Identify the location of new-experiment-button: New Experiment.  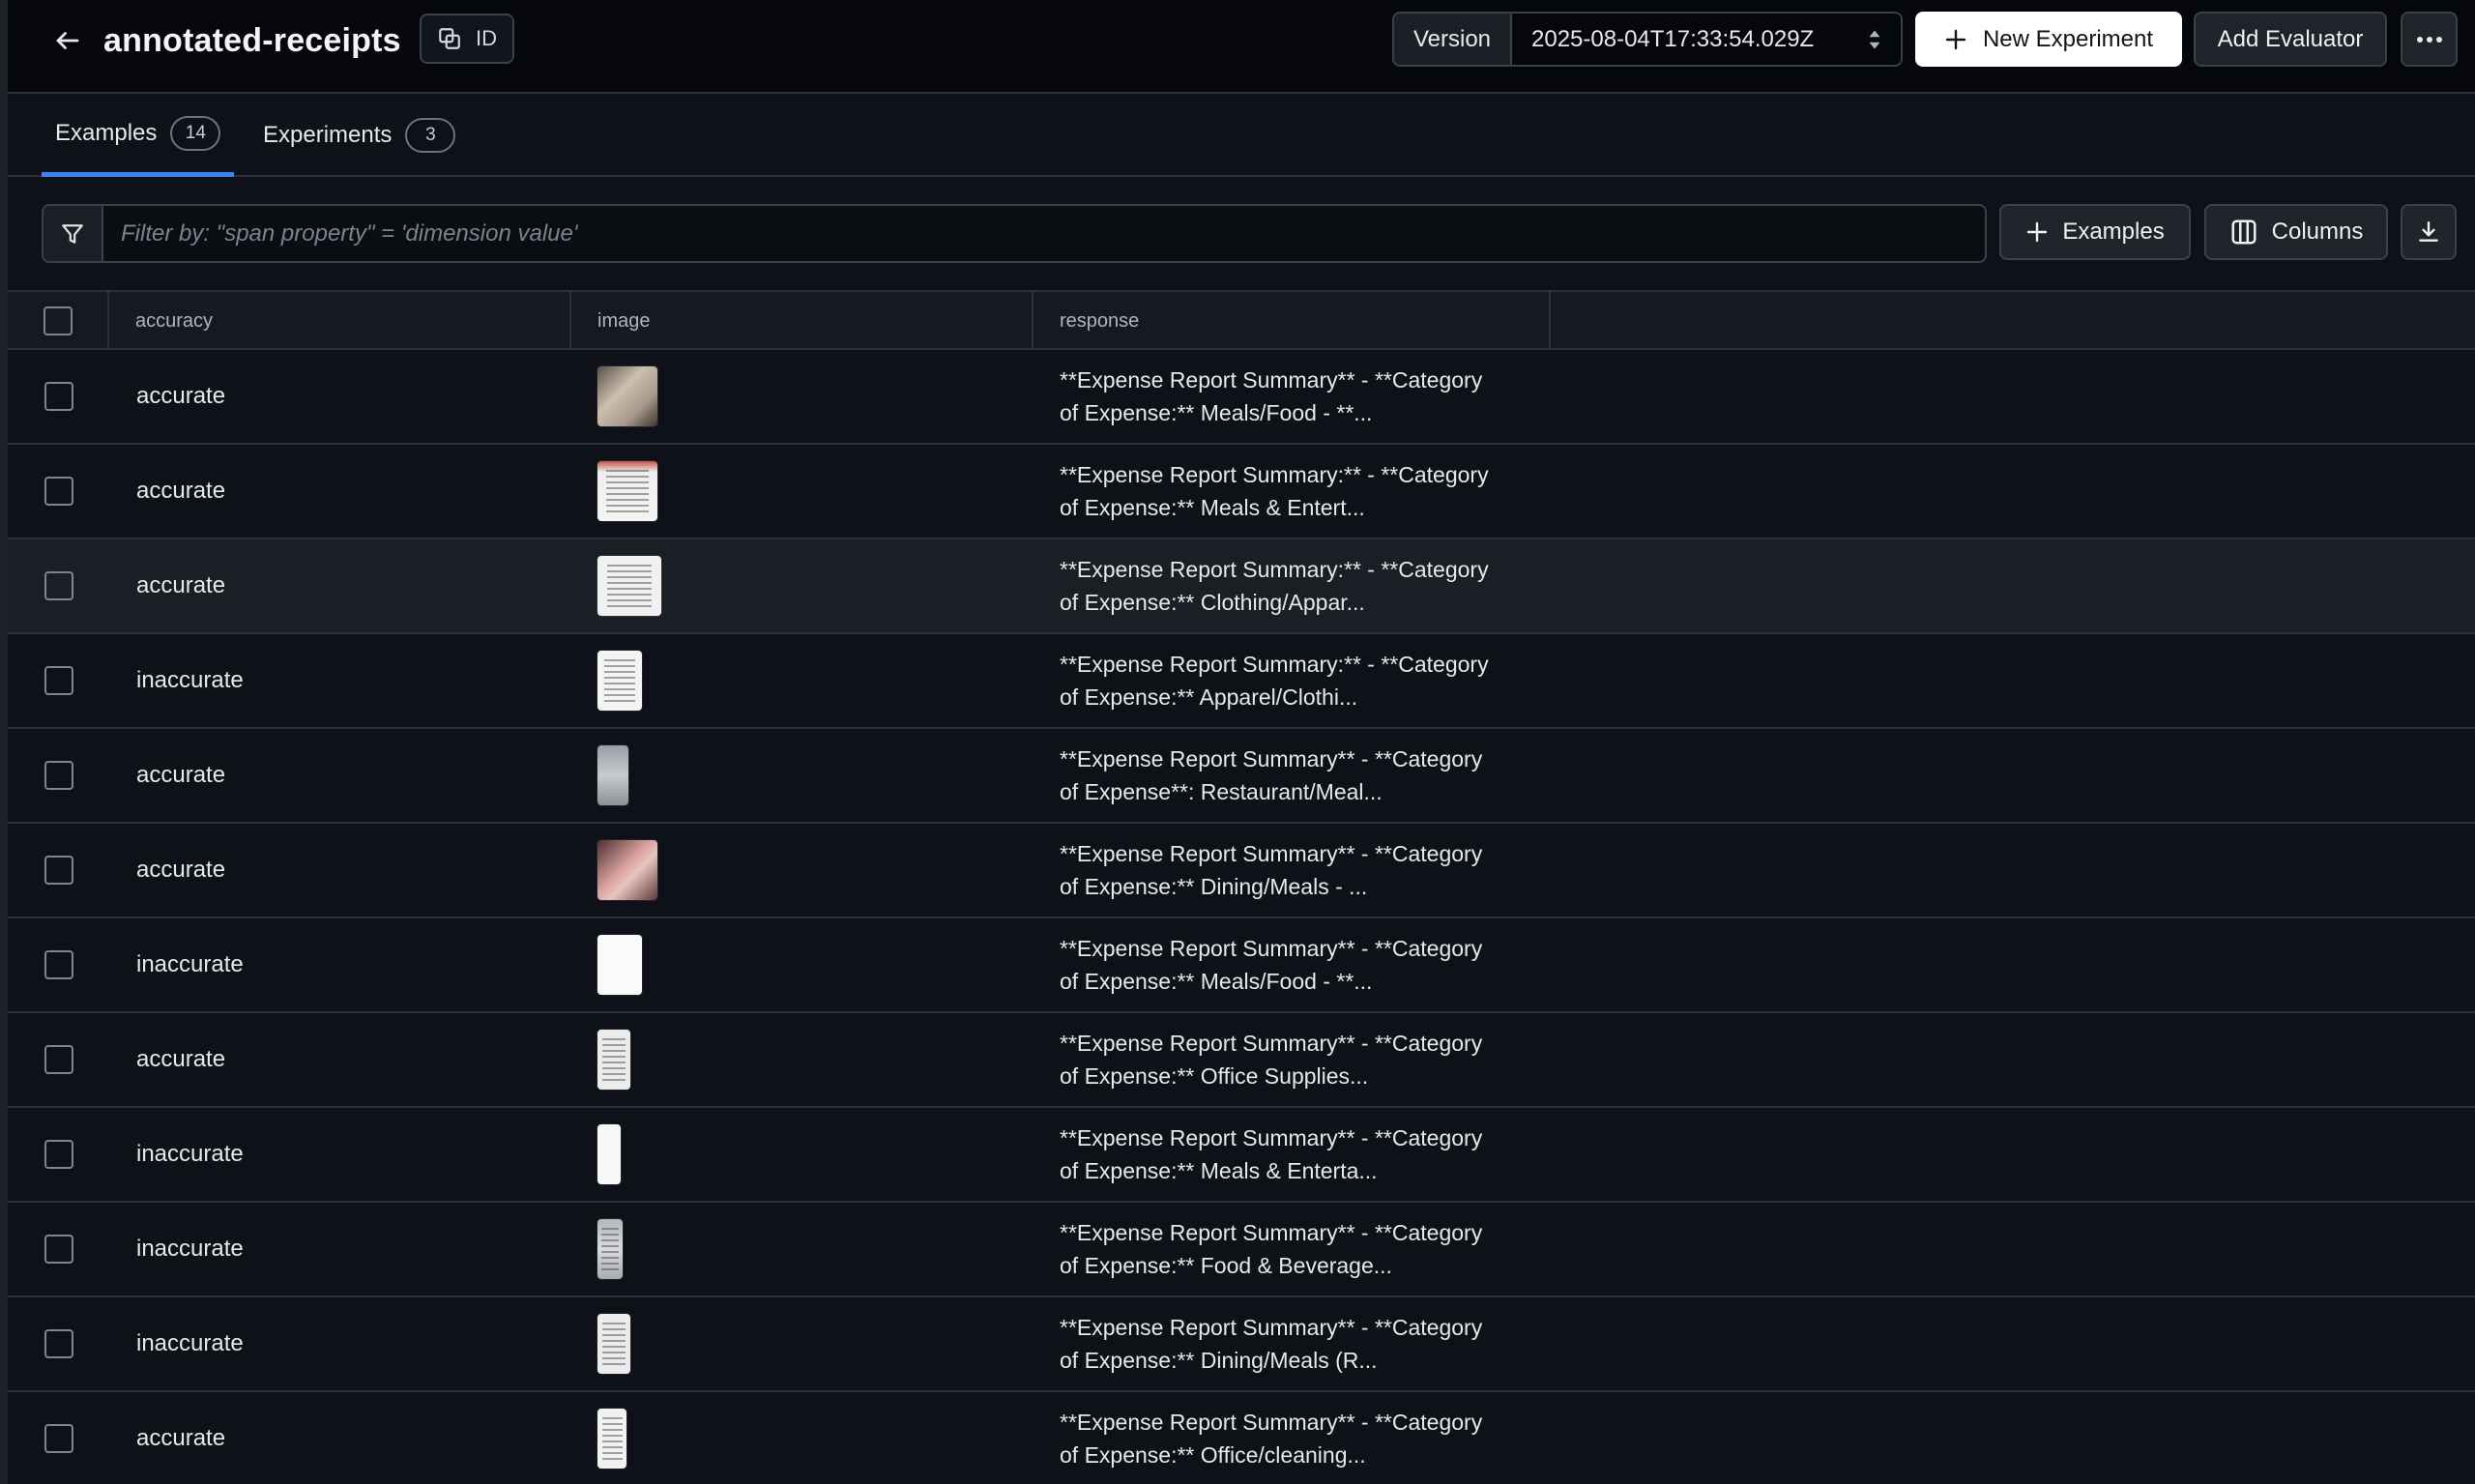
(2048, 39).